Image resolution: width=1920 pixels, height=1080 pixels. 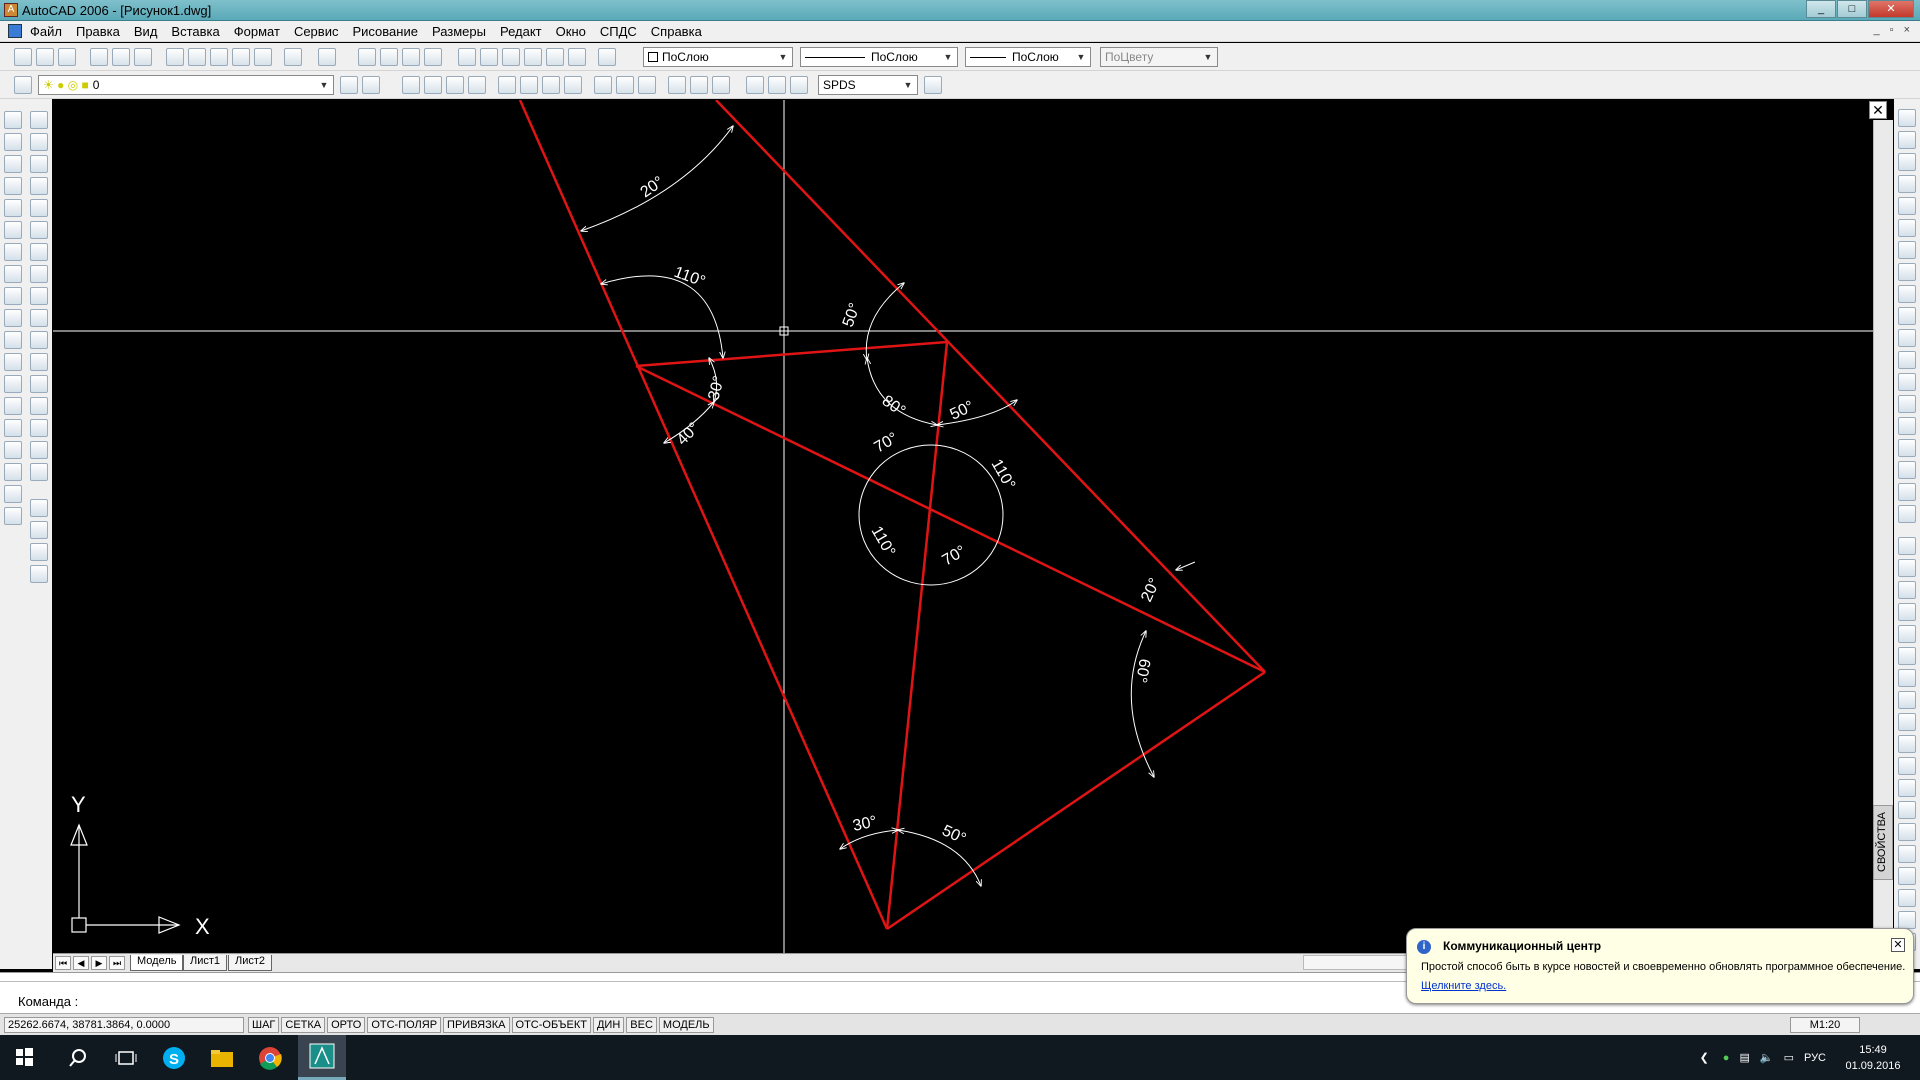 I want to click on menu-spds: СПДС, so click(x=618, y=31).